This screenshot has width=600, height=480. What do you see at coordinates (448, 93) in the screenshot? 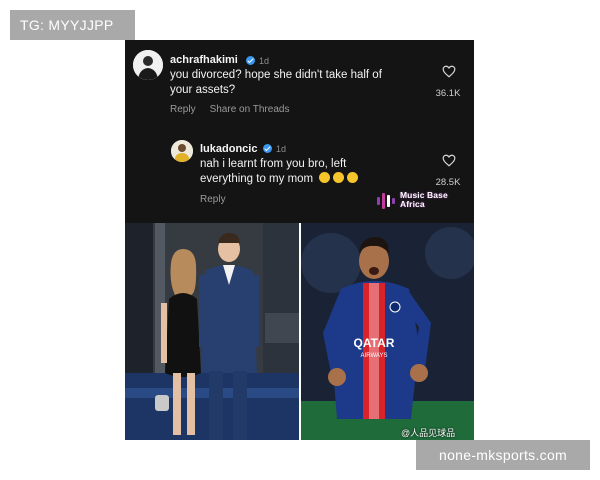
I see `like-count: 36.1K` at bounding box center [448, 93].